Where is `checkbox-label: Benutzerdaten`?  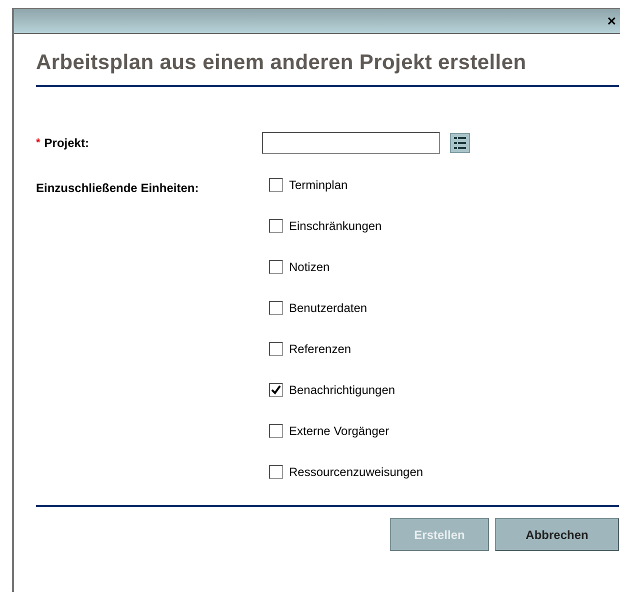 checkbox-label: Benutzerdaten is located at coordinates (328, 308).